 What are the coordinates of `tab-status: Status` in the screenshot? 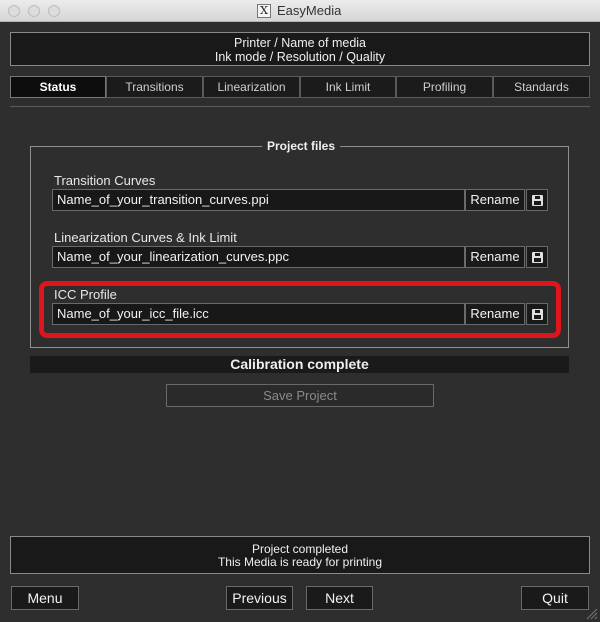 It's located at (58, 87).